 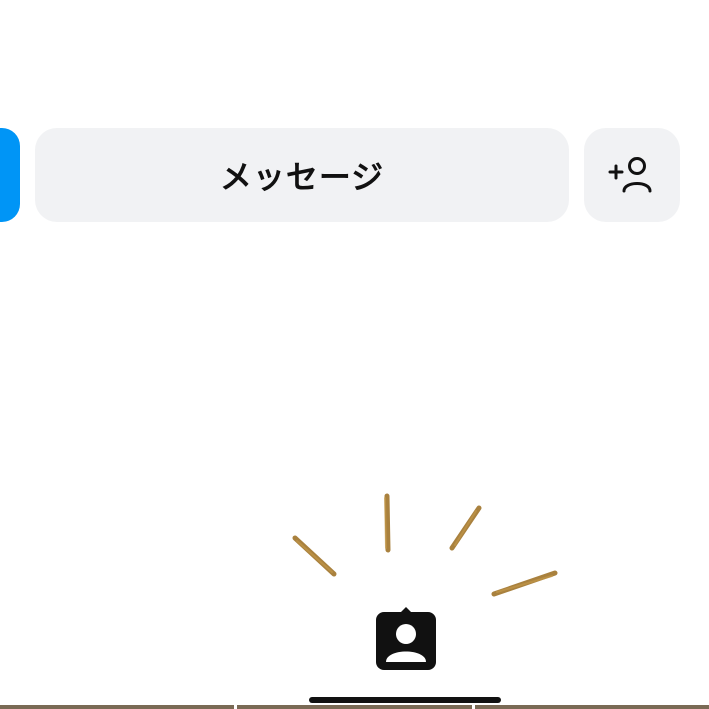 I want to click on home-indicator, so click(x=405, y=700).